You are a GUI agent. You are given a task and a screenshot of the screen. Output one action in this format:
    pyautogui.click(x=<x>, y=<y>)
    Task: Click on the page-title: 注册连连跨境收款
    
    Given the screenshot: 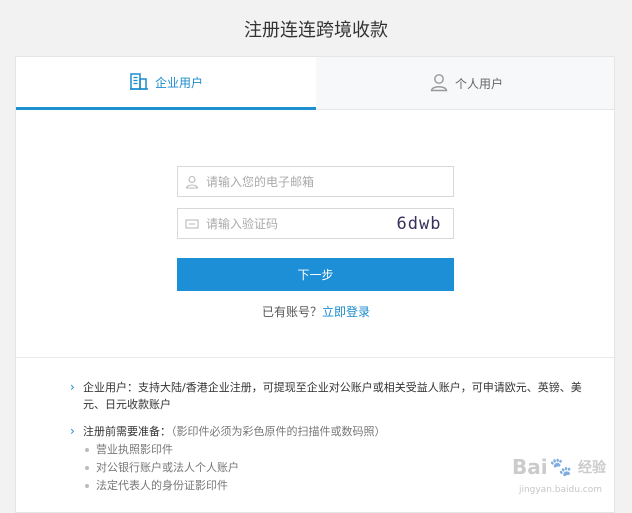 What is the action you would take?
    pyautogui.click(x=316, y=30)
    